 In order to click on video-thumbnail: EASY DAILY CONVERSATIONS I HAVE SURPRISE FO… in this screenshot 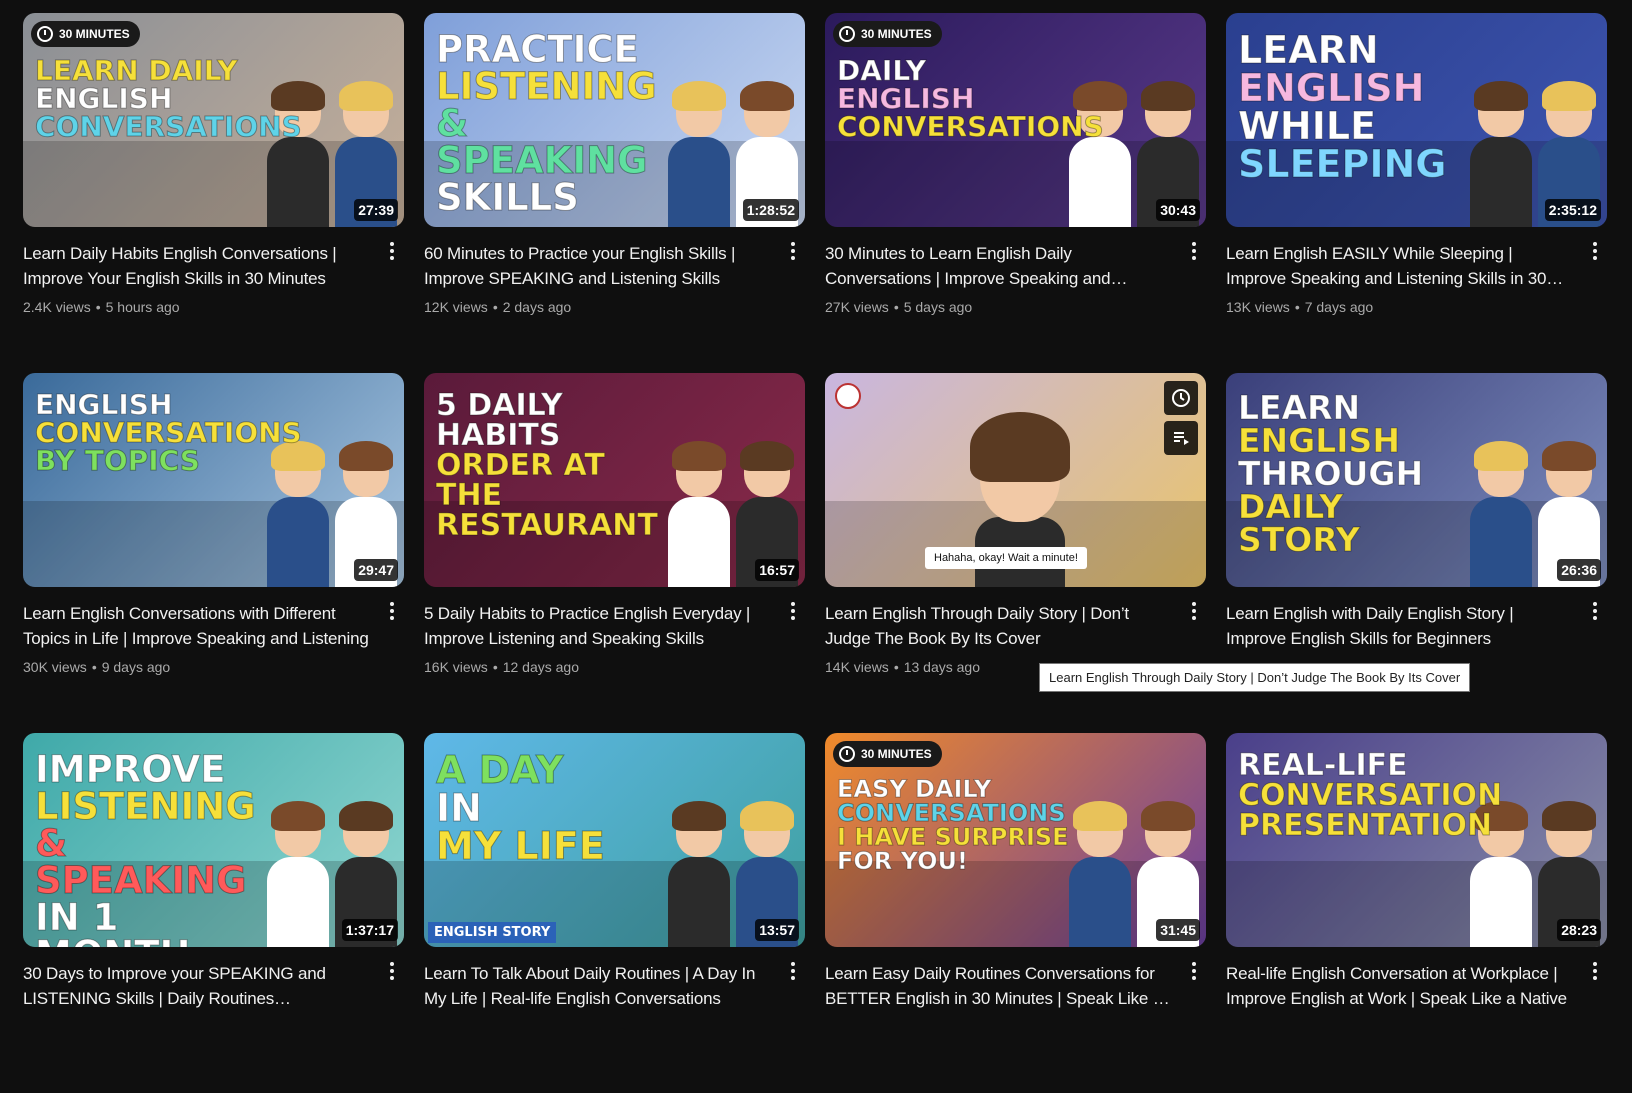, I will do `click(1015, 840)`.